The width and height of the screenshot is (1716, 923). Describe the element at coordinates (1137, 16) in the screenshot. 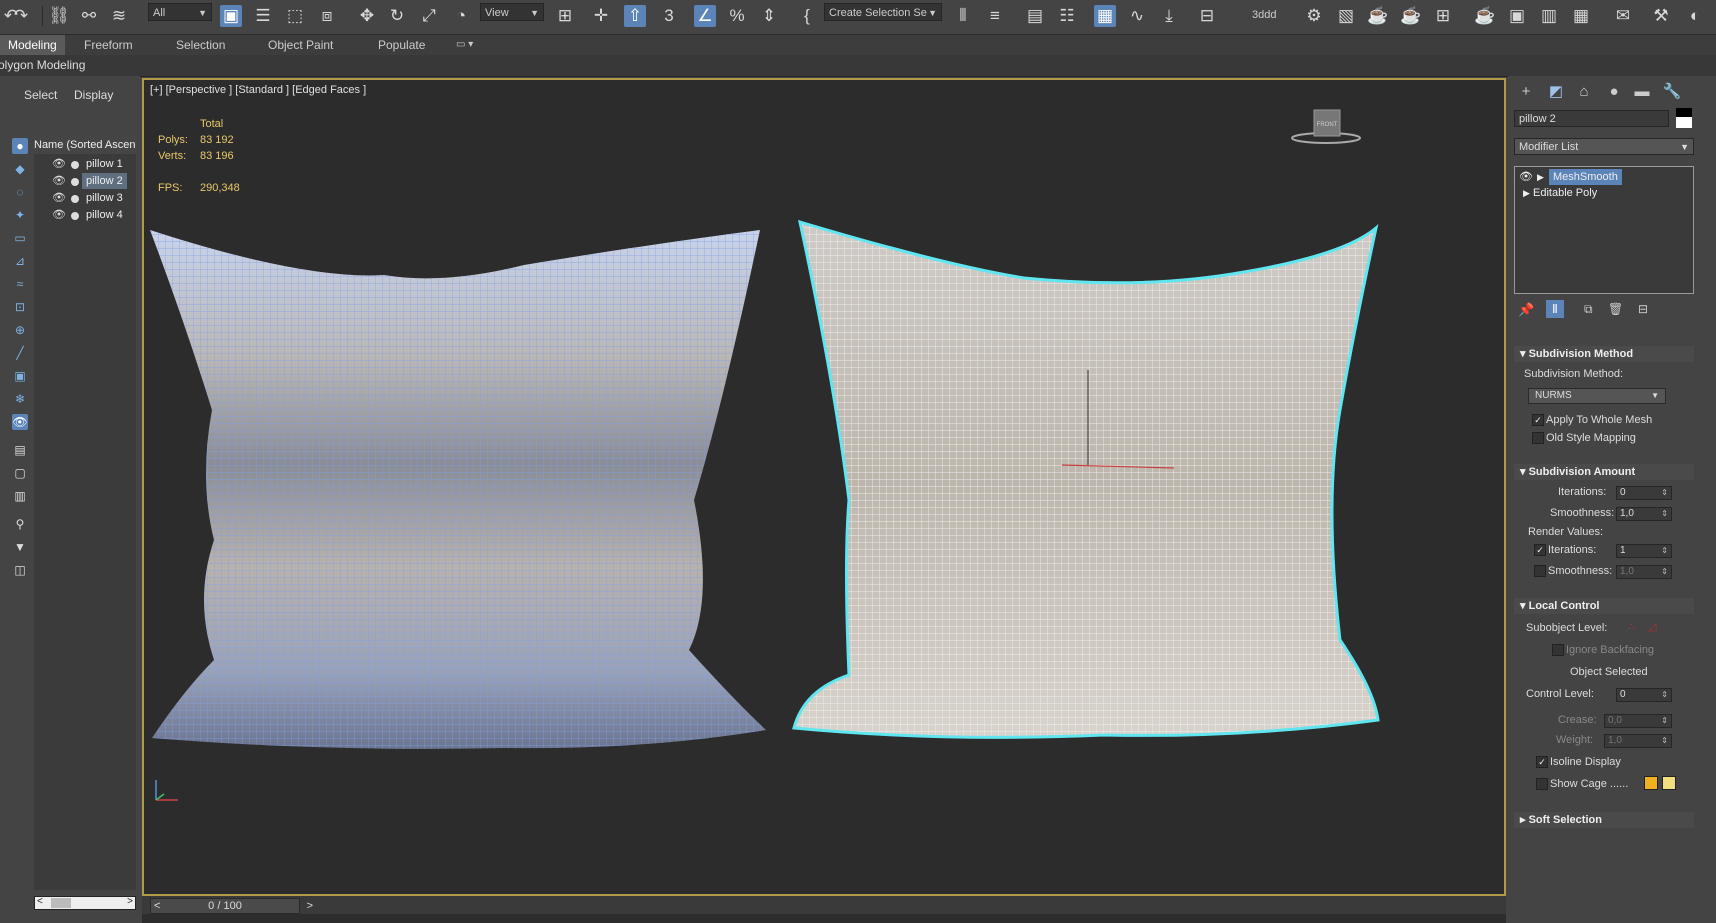

I see `curve-editor-icon: ∿` at that location.